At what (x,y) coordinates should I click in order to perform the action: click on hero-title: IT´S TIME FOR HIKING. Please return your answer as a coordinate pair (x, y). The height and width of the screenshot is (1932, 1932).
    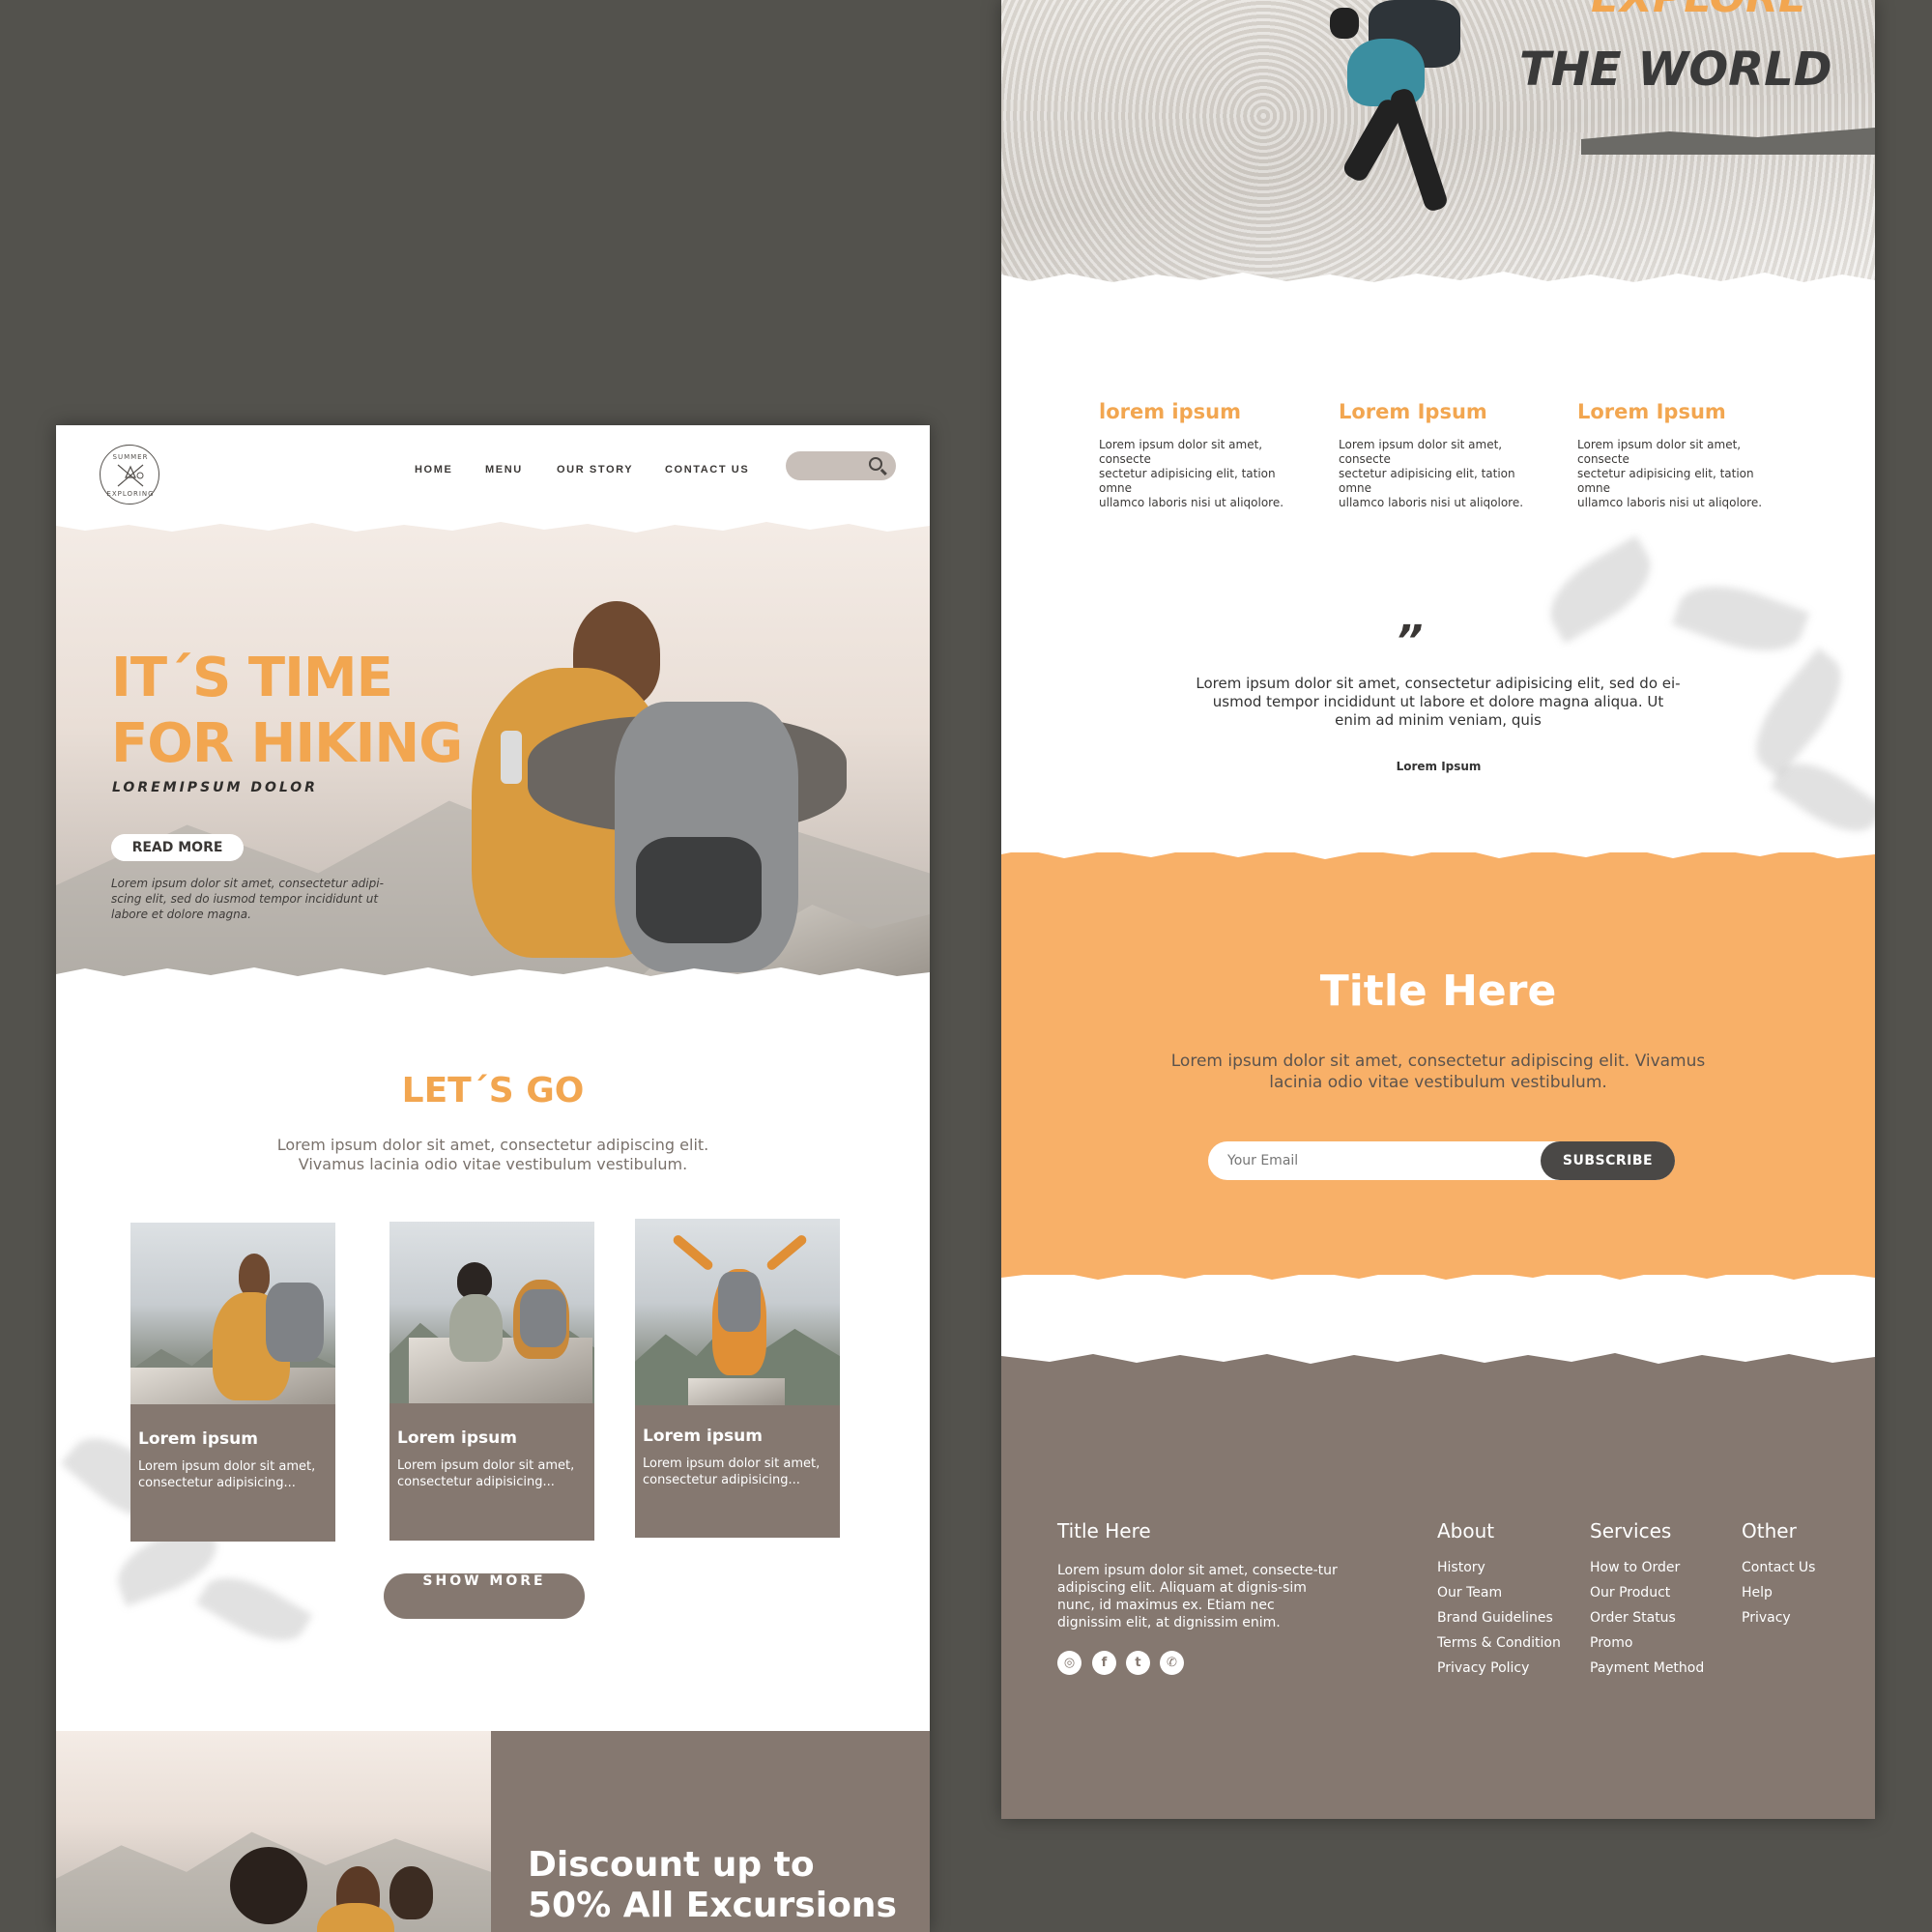
    Looking at the image, I should click on (287, 711).